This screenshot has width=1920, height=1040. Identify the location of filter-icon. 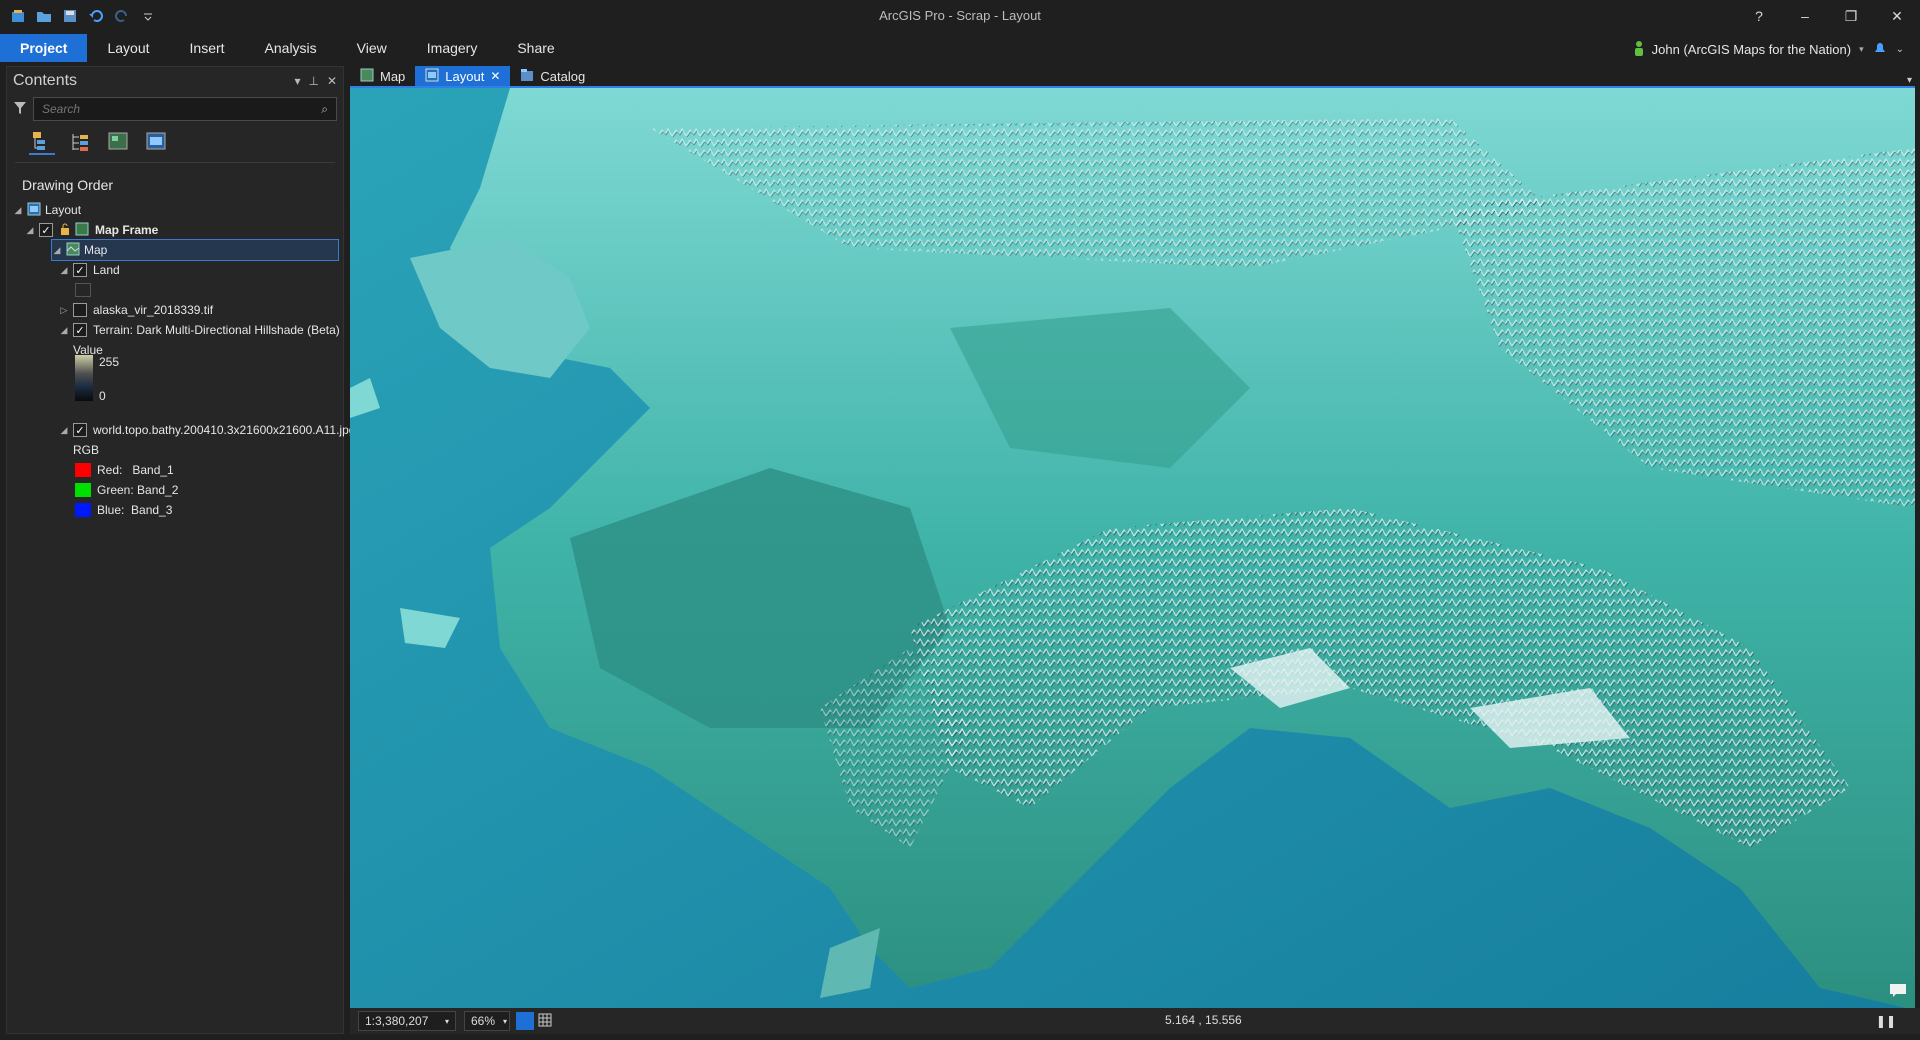
(20, 109).